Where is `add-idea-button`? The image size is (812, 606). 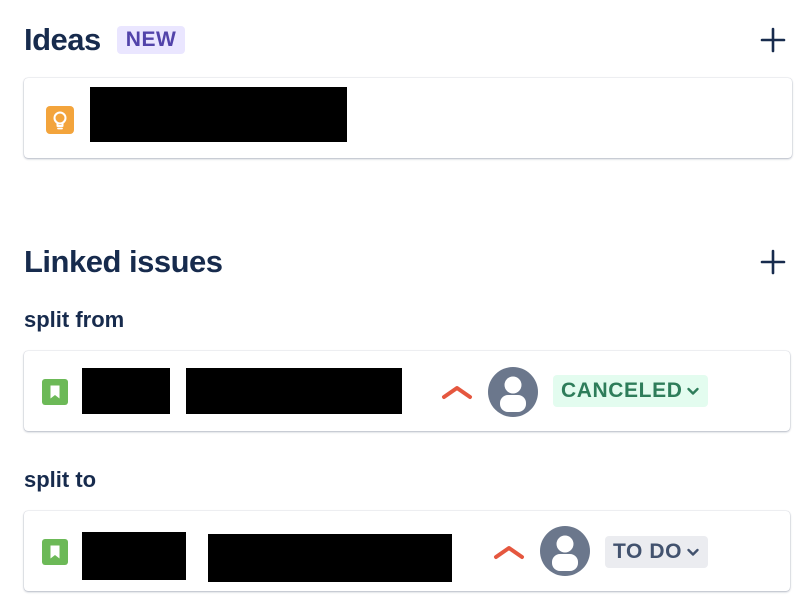
add-idea-button is located at coordinates (773, 40).